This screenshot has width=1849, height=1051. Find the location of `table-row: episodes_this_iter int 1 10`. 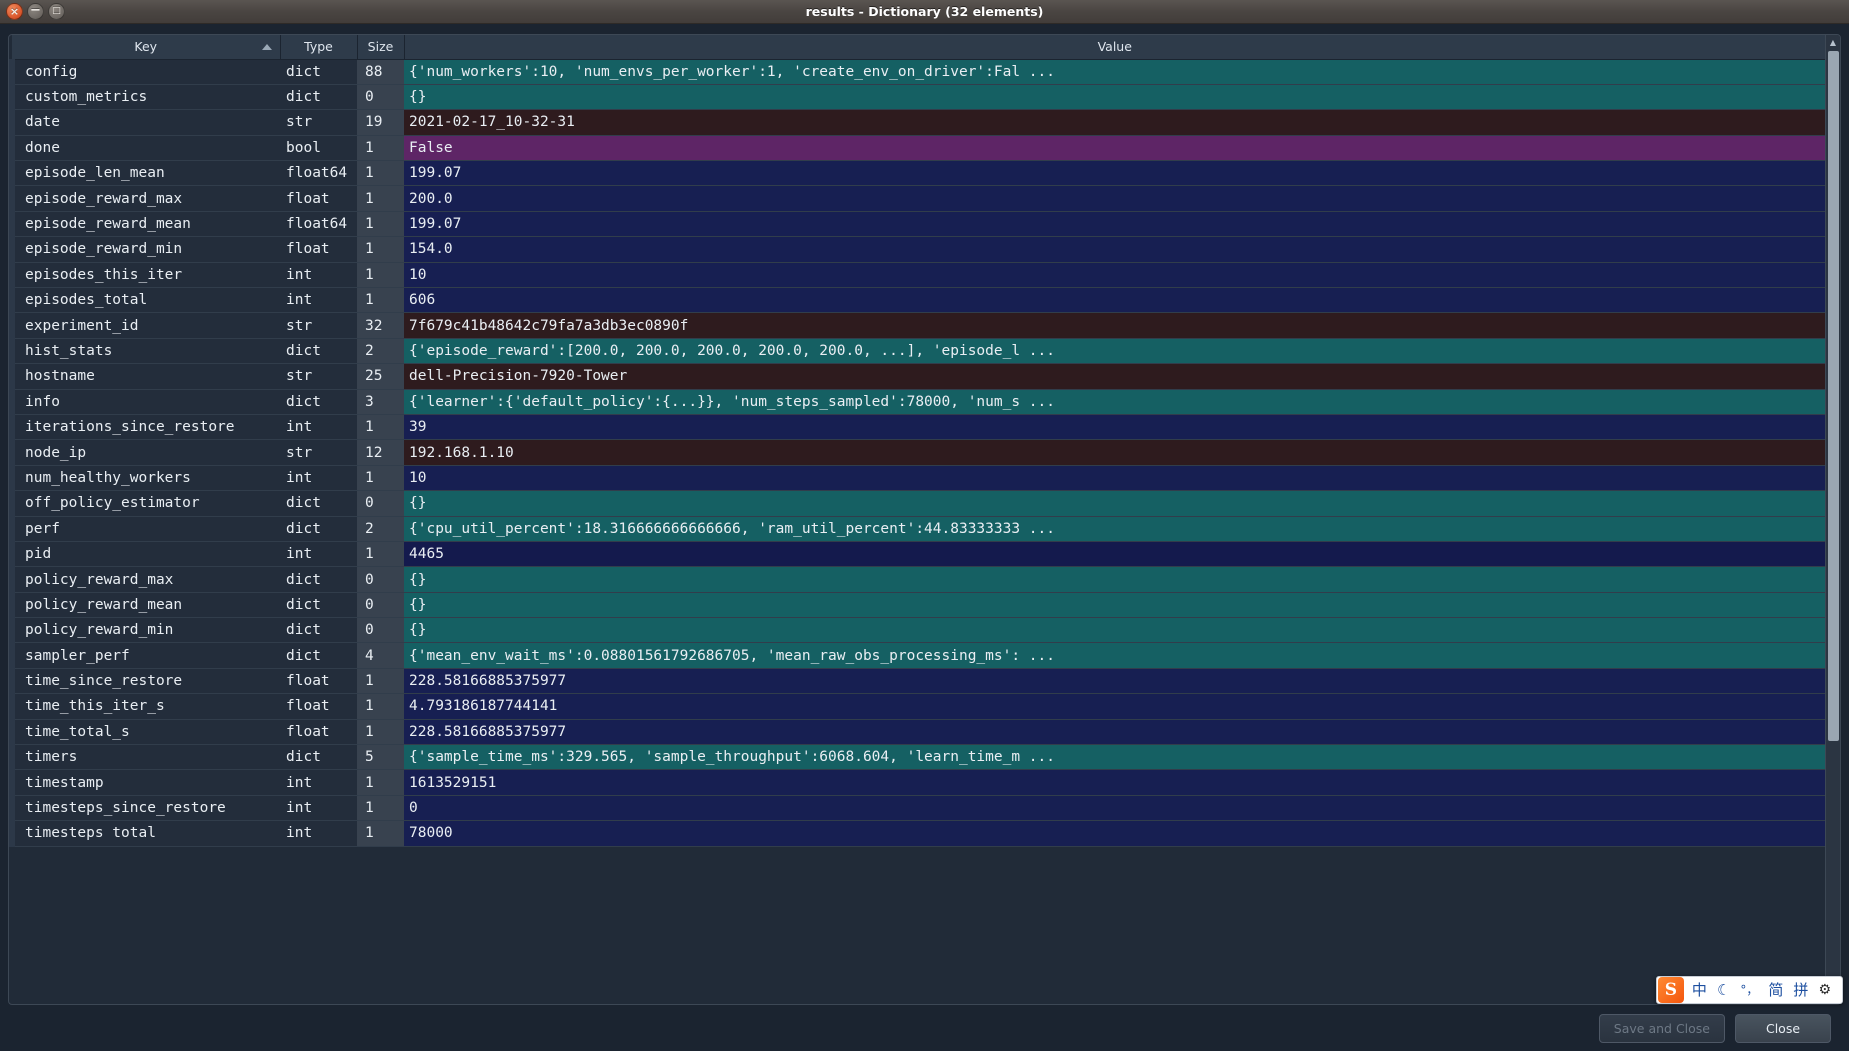

table-row: episodes_this_iter int 1 10 is located at coordinates (917, 275).